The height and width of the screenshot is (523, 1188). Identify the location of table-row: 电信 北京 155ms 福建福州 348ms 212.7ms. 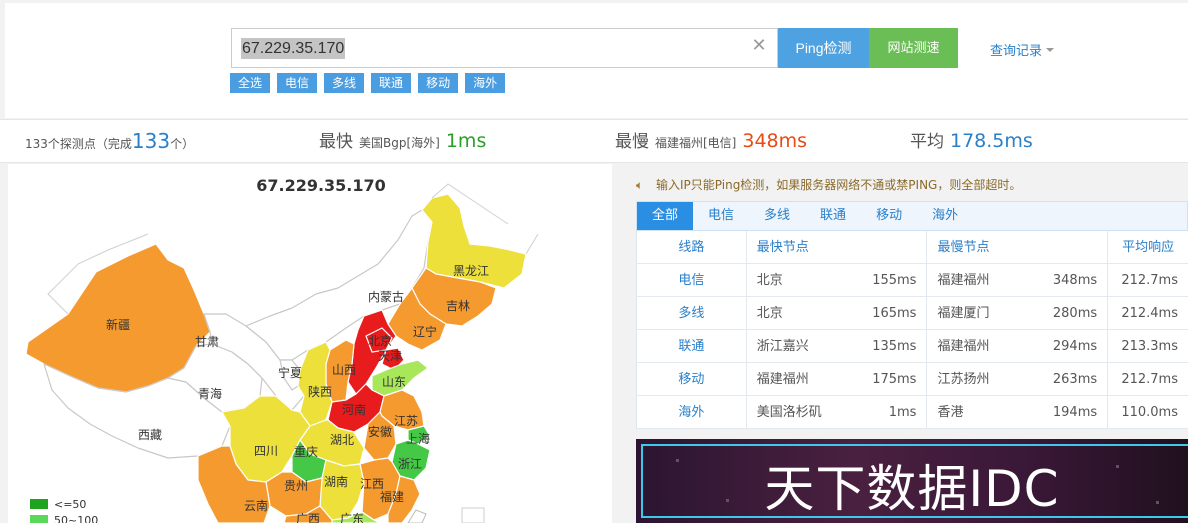
(912, 280).